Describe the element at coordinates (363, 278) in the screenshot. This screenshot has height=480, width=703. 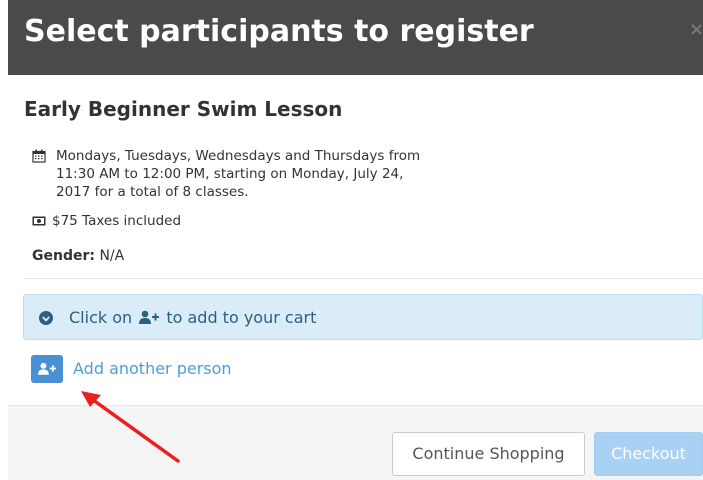
I see `divider` at that location.